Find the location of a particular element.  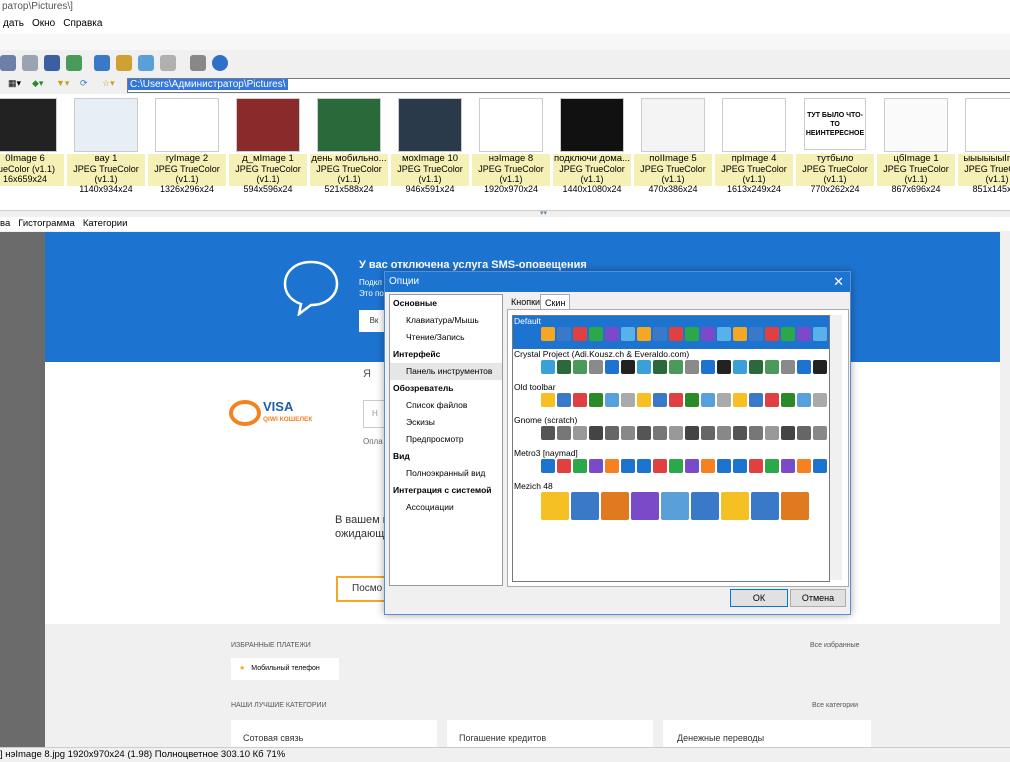

tree-item: Ассоциации is located at coordinates (446, 507).